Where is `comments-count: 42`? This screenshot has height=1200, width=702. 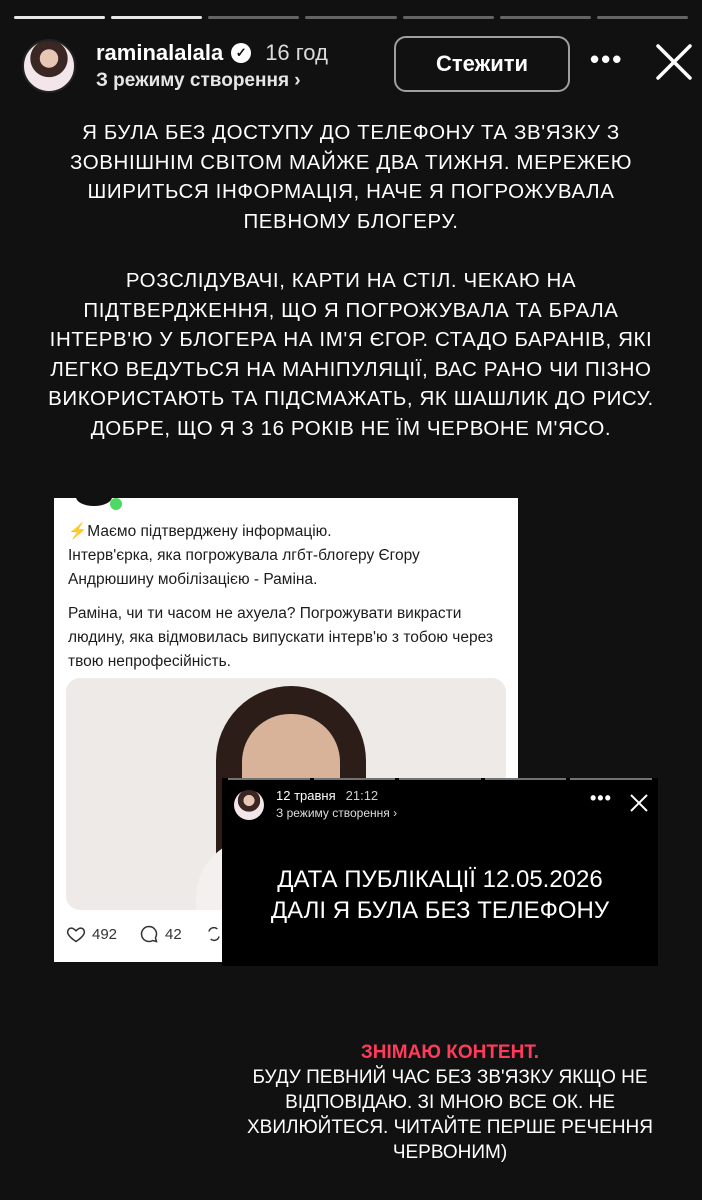
comments-count: 42 is located at coordinates (173, 934).